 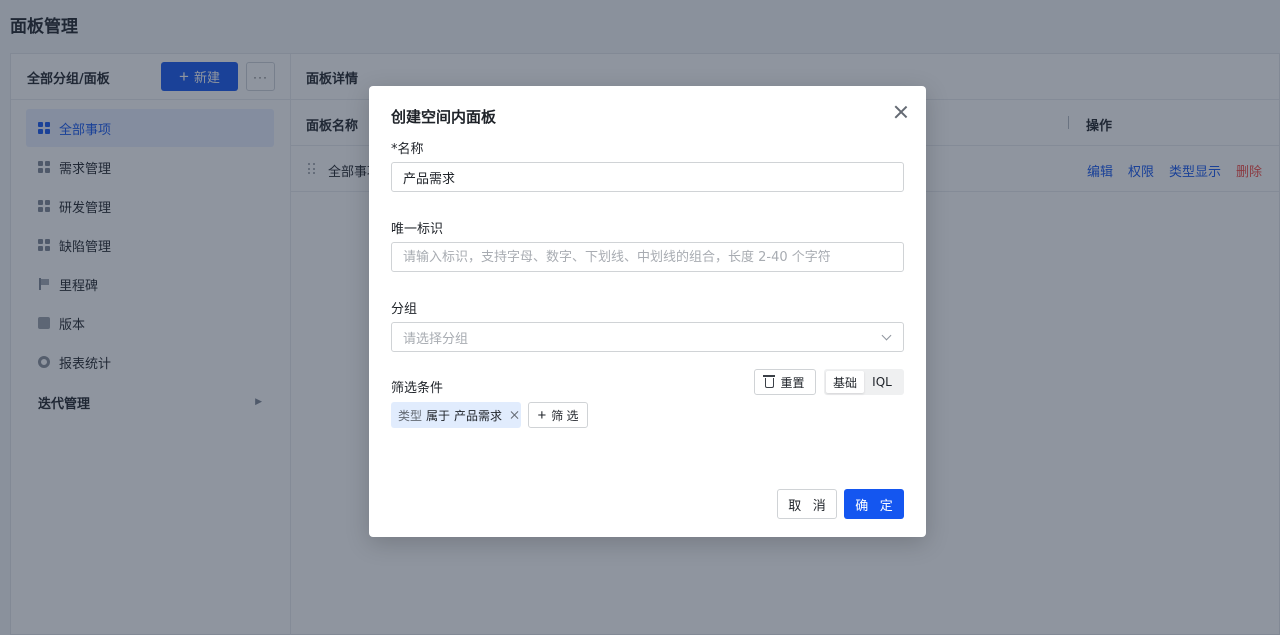 What do you see at coordinates (410, 415) in the screenshot?
I see `filter-tag-key: 类型` at bounding box center [410, 415].